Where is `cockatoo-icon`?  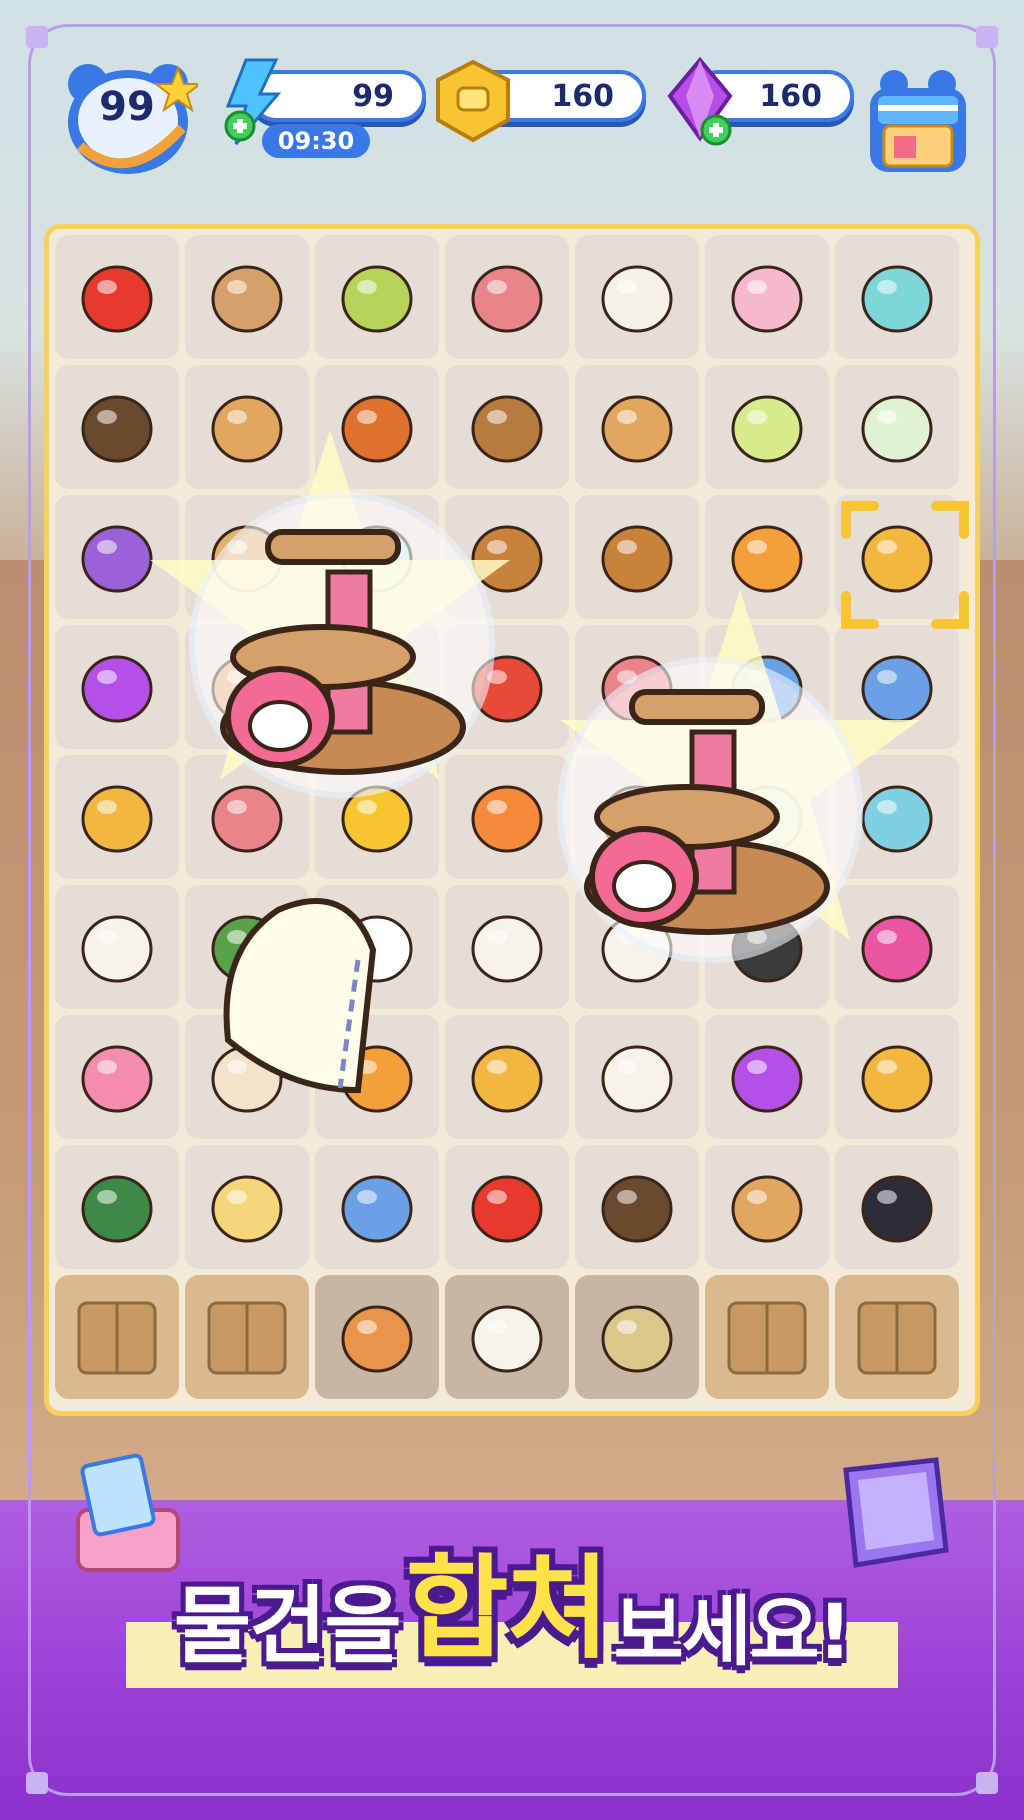 cockatoo-icon is located at coordinates (637, 299).